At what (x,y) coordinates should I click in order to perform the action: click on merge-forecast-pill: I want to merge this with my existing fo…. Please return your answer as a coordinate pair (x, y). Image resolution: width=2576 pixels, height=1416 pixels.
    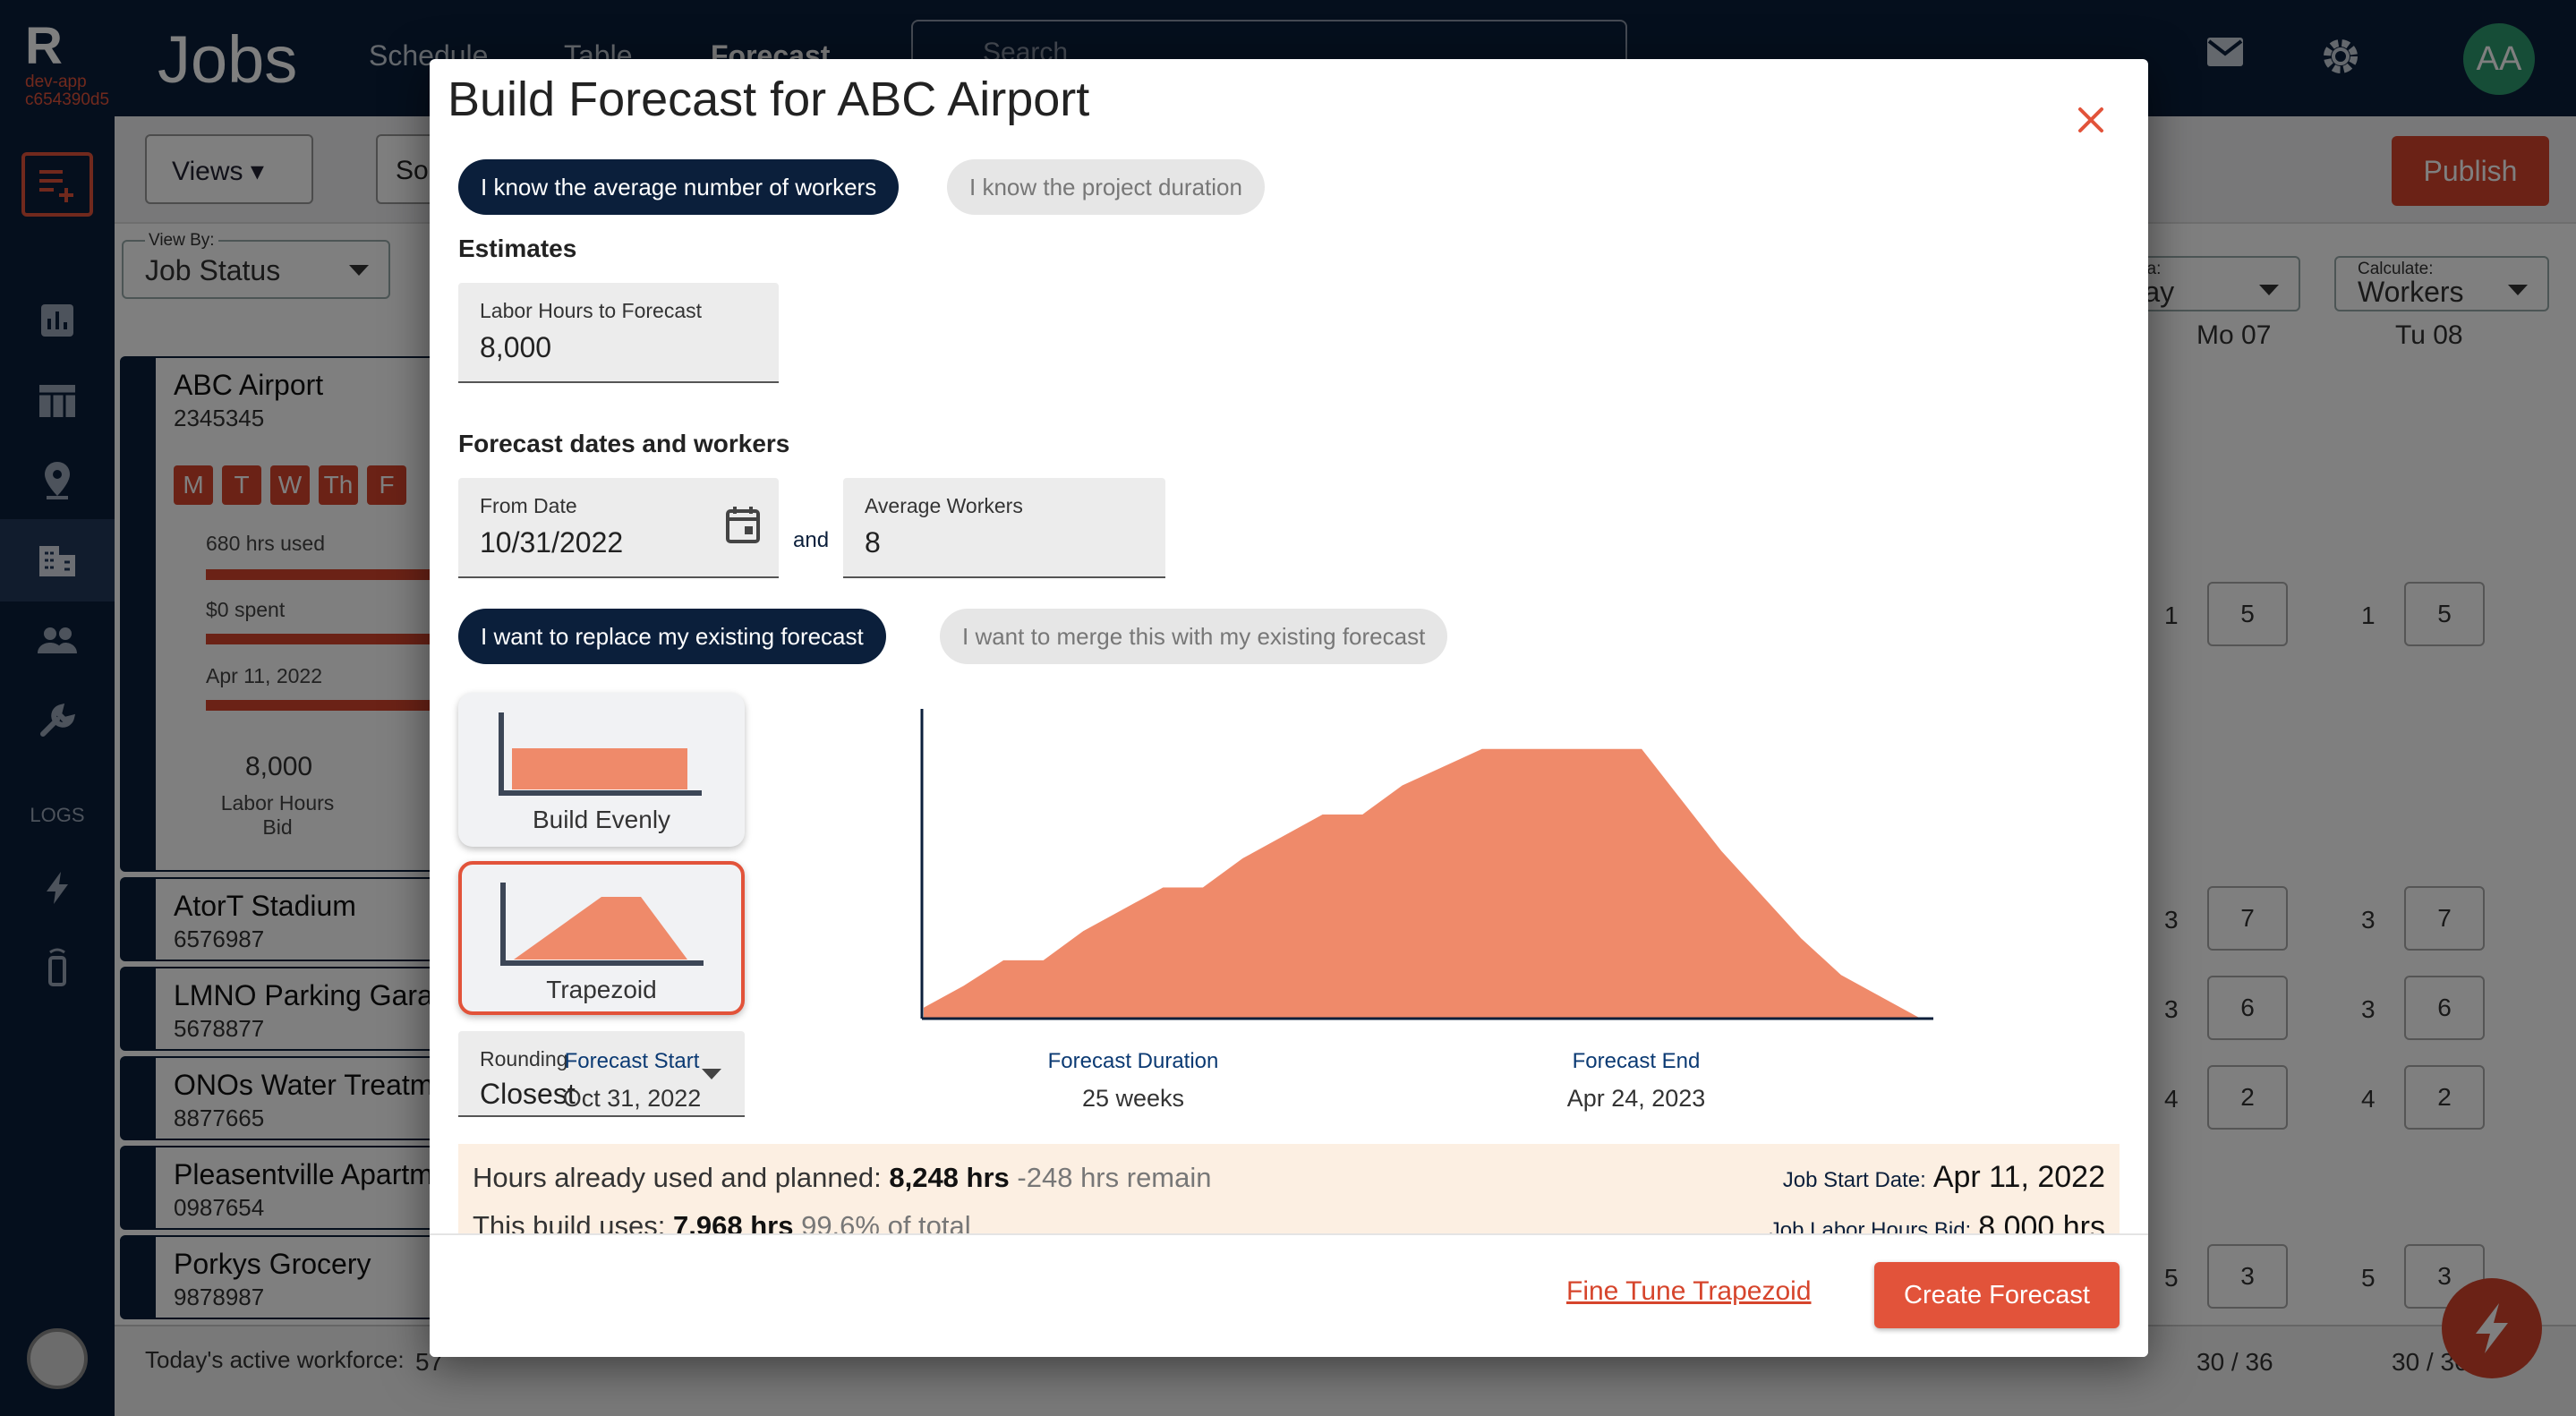
    Looking at the image, I should click on (1194, 636).